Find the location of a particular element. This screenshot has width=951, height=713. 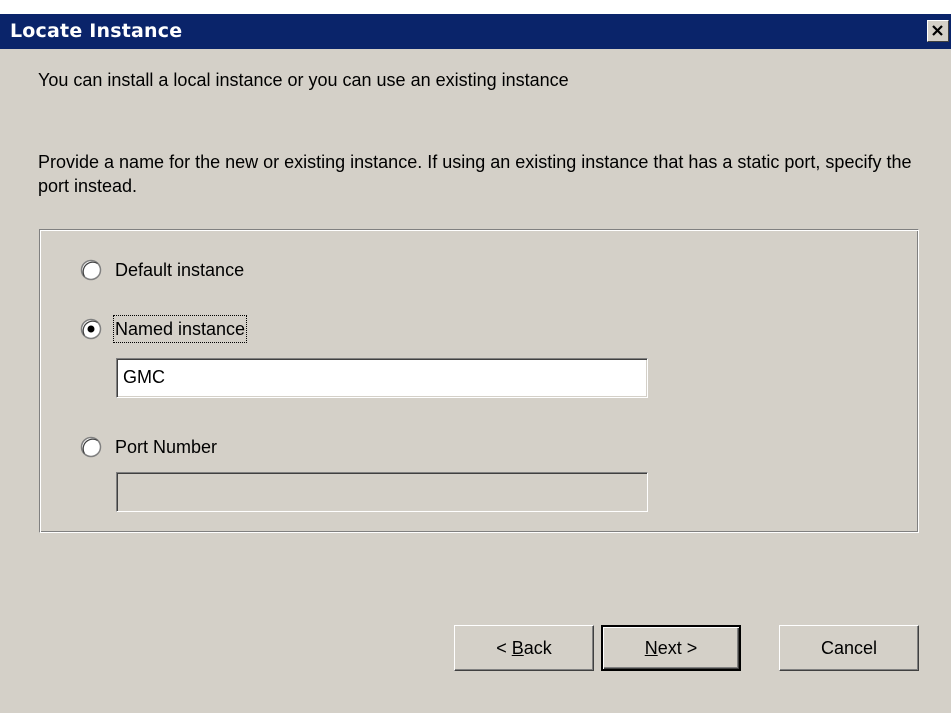

window-title: Locate Instance is located at coordinates (96, 31).